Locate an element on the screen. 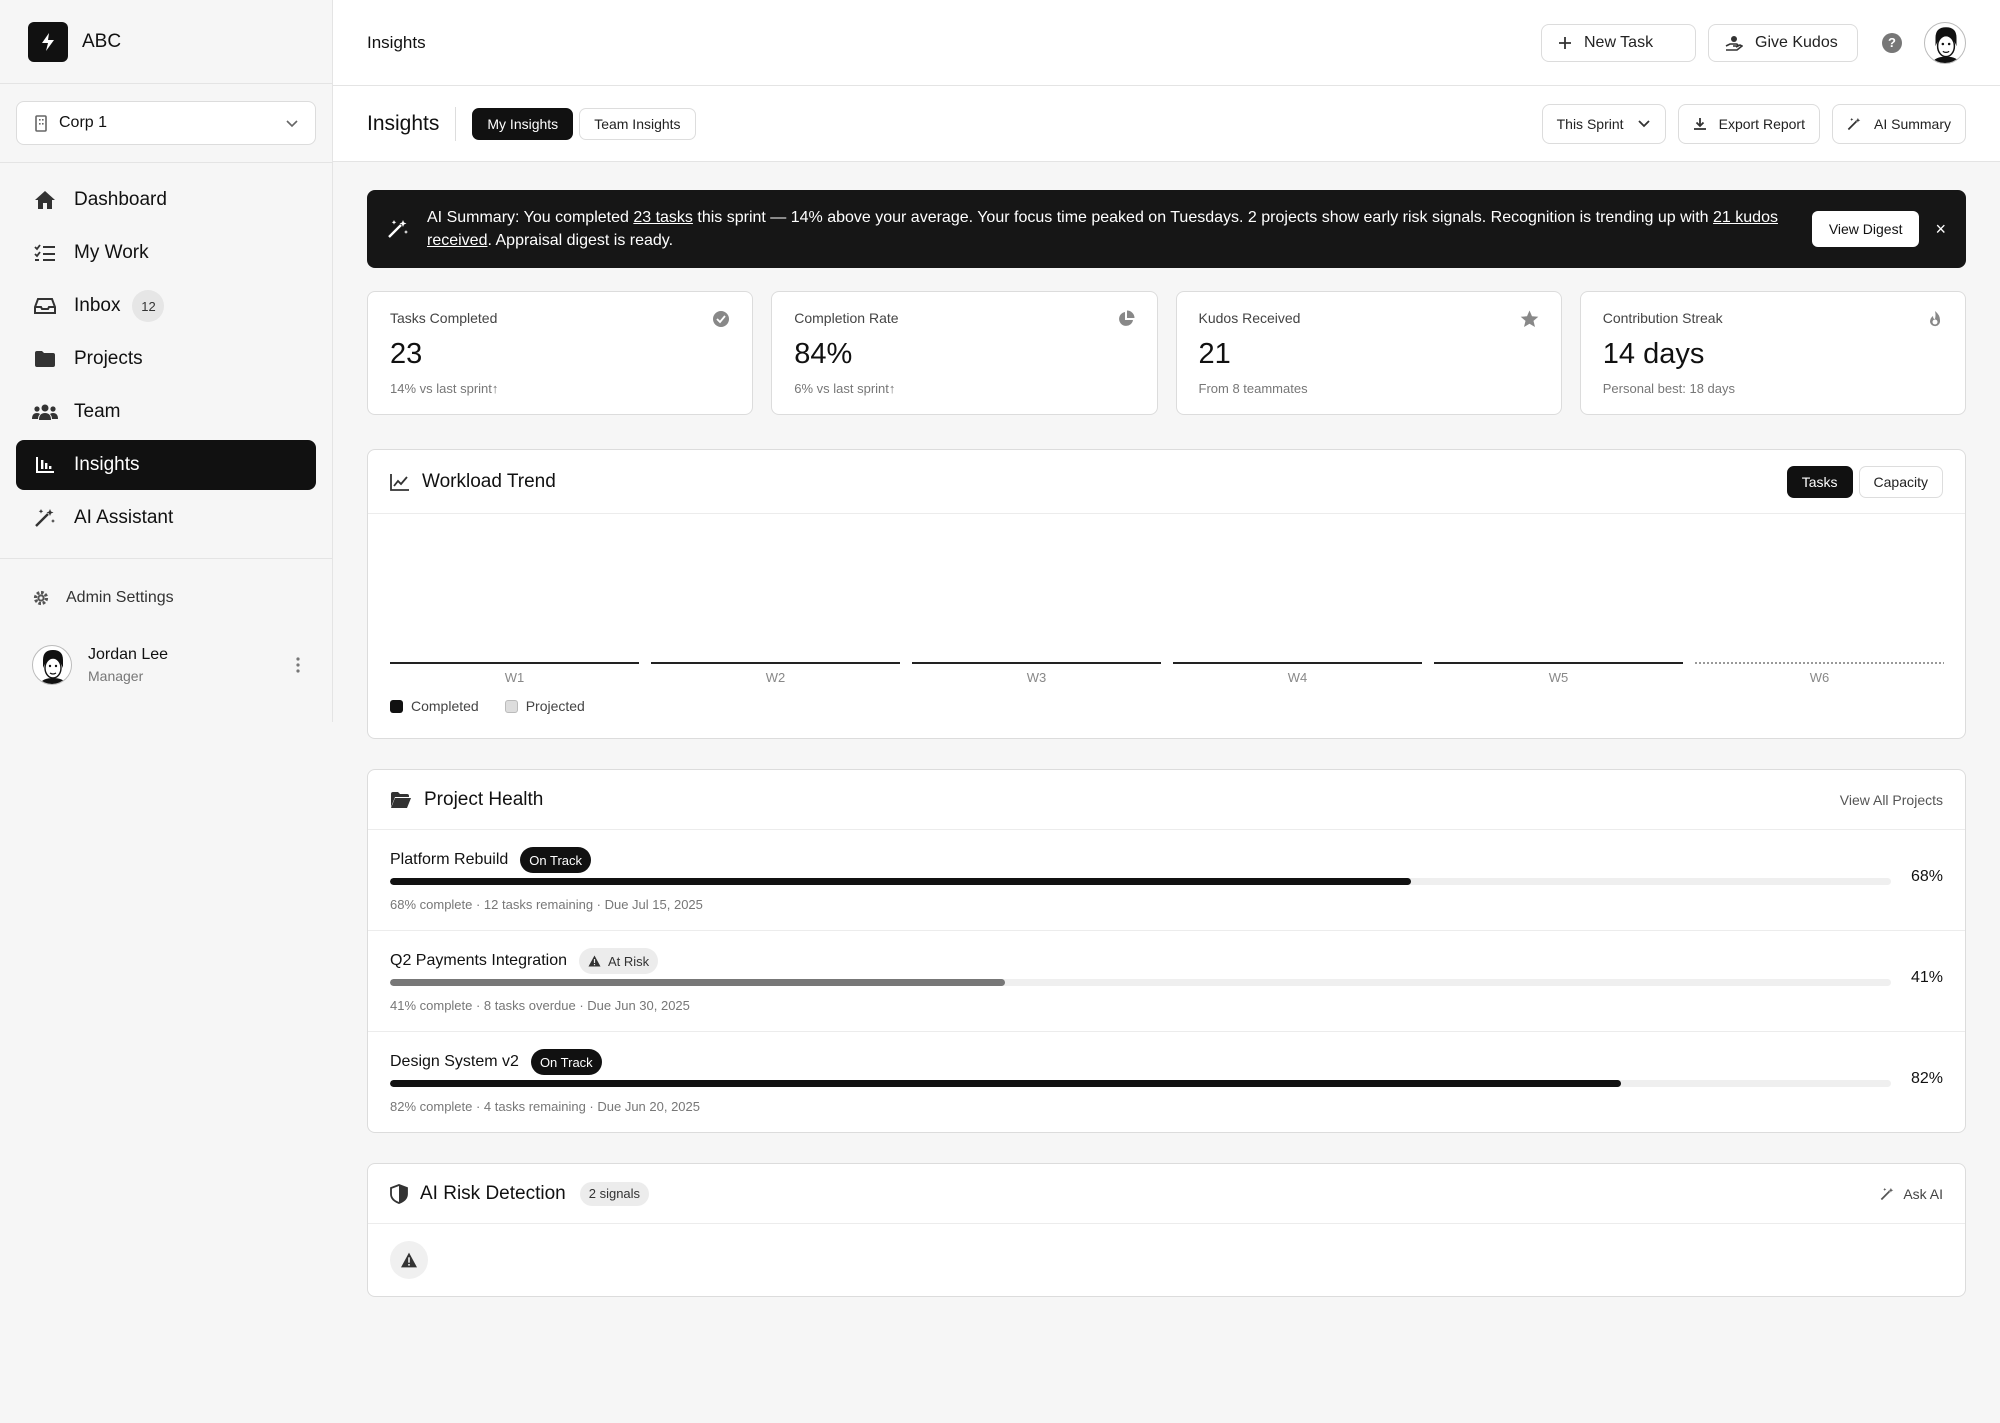 The width and height of the screenshot is (2000, 1423). stat-value: 21 is located at coordinates (1214, 354).